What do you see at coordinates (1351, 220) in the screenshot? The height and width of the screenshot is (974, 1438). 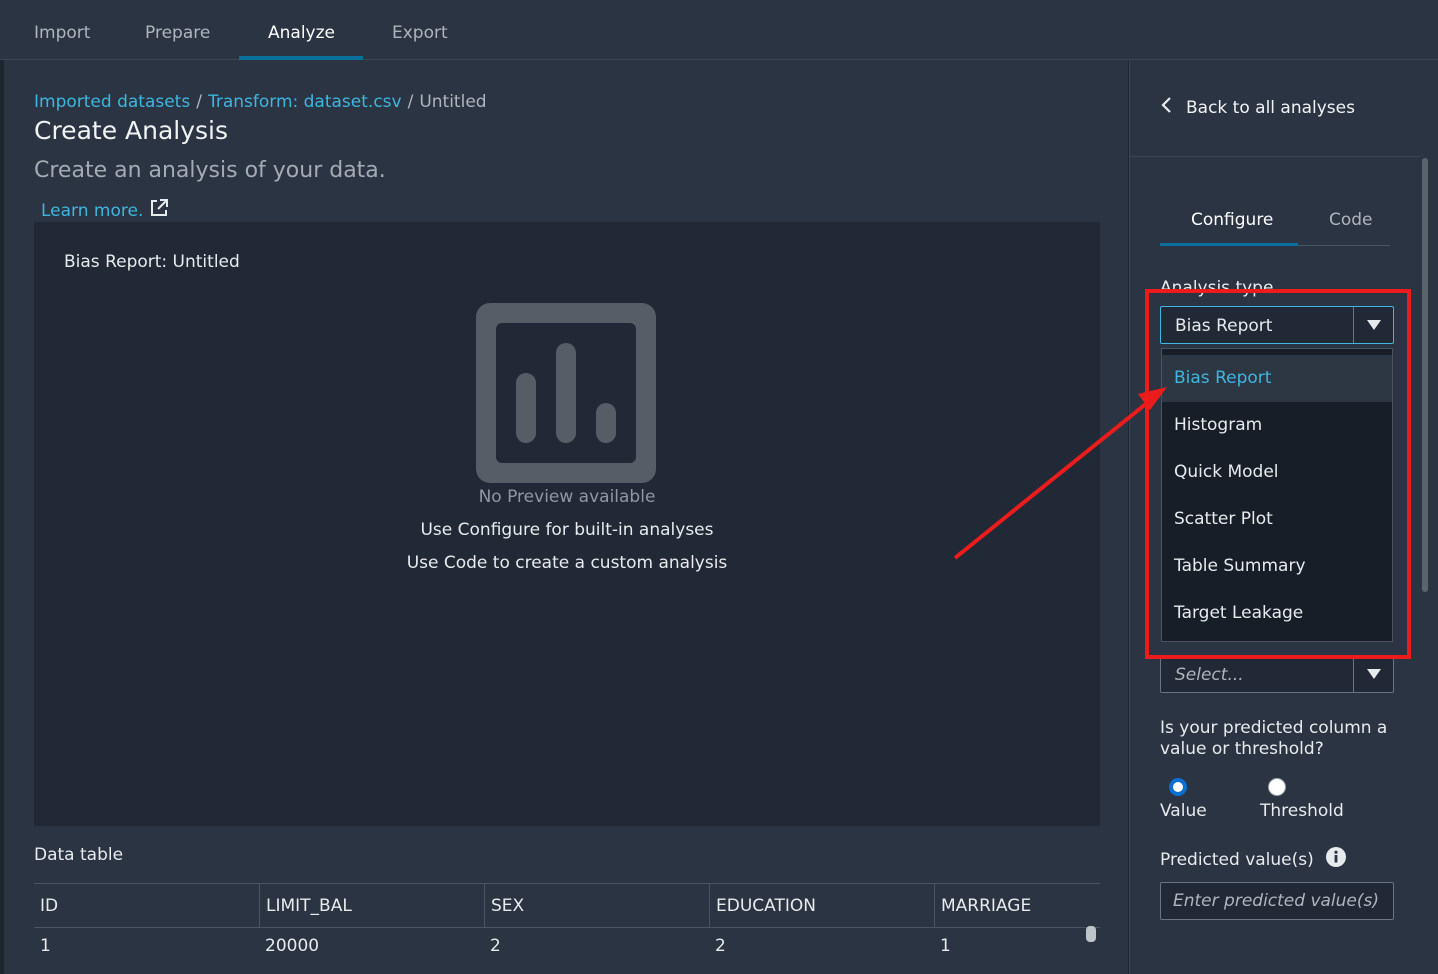 I see `tab-code: Code` at bounding box center [1351, 220].